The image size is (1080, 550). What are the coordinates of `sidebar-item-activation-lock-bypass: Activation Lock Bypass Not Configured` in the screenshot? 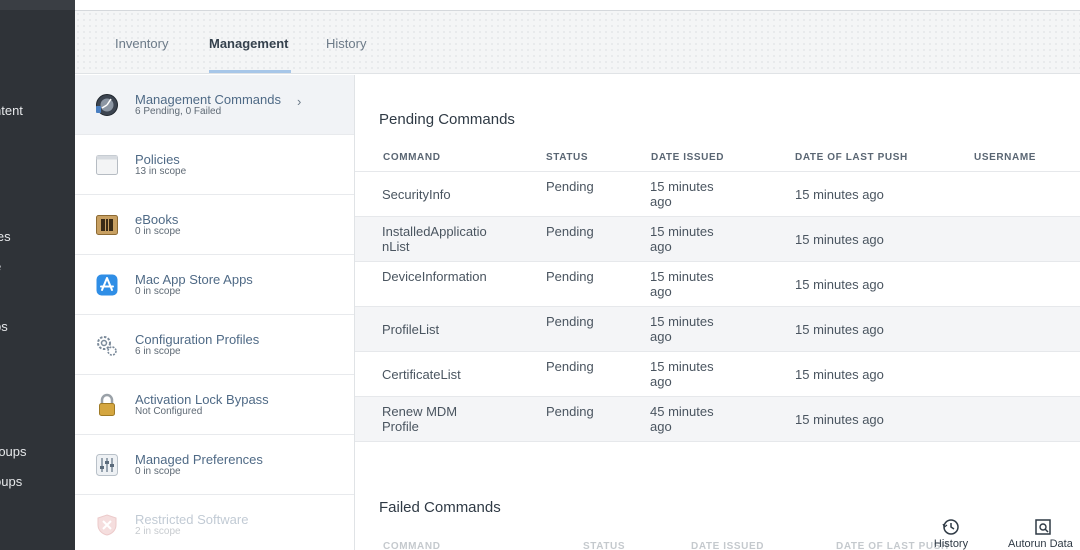 It's located at (214, 405).